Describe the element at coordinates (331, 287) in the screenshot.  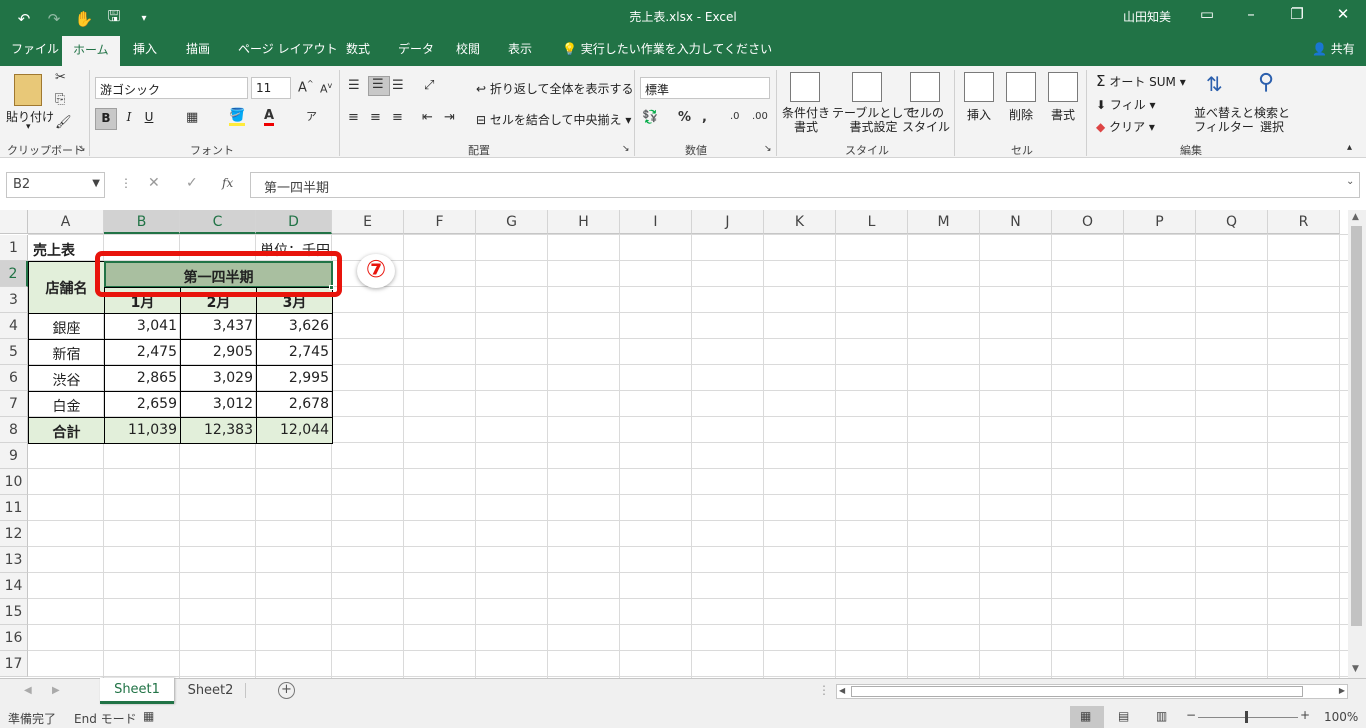
I see `fill-handle` at that location.